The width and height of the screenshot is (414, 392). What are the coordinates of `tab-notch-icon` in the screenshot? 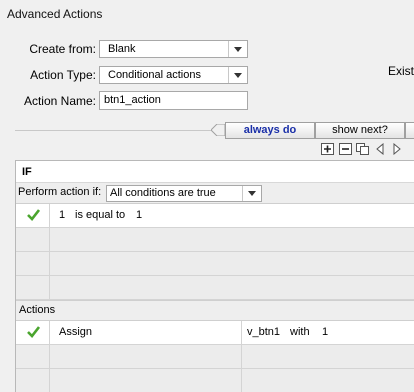 It's located at (218, 130).